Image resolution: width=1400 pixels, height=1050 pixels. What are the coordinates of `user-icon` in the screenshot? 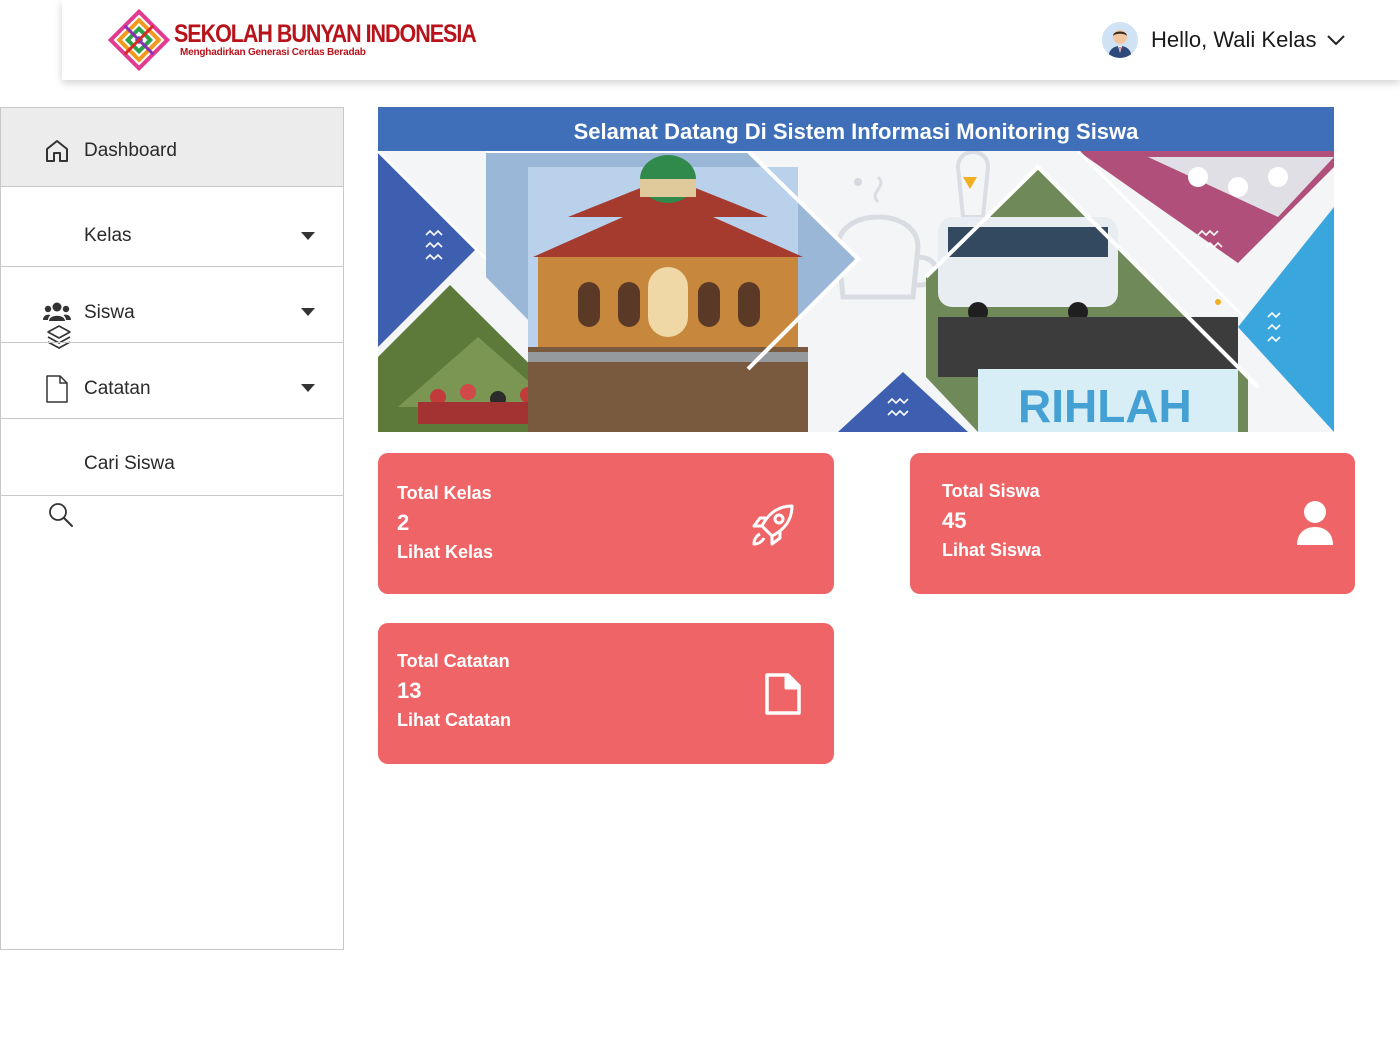 It's located at (1315, 523).